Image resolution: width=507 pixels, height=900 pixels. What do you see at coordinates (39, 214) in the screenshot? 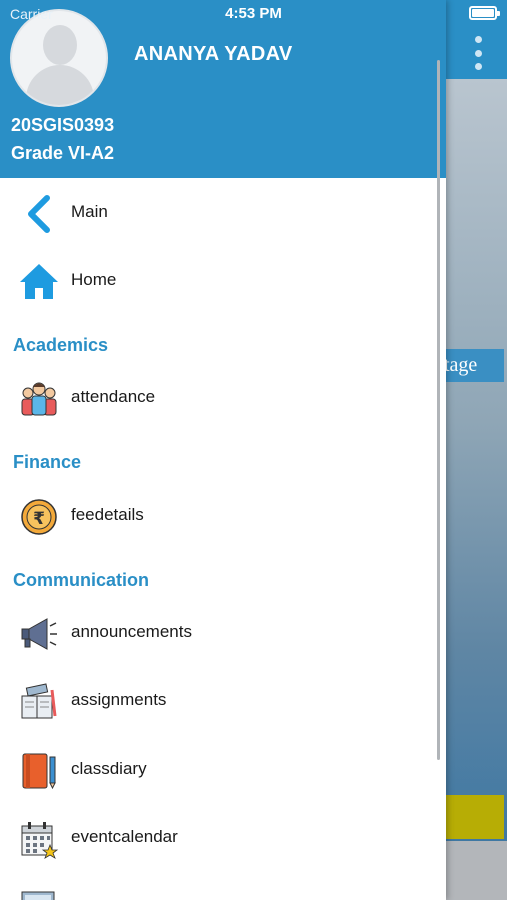
I see `chevron-left-icon` at bounding box center [39, 214].